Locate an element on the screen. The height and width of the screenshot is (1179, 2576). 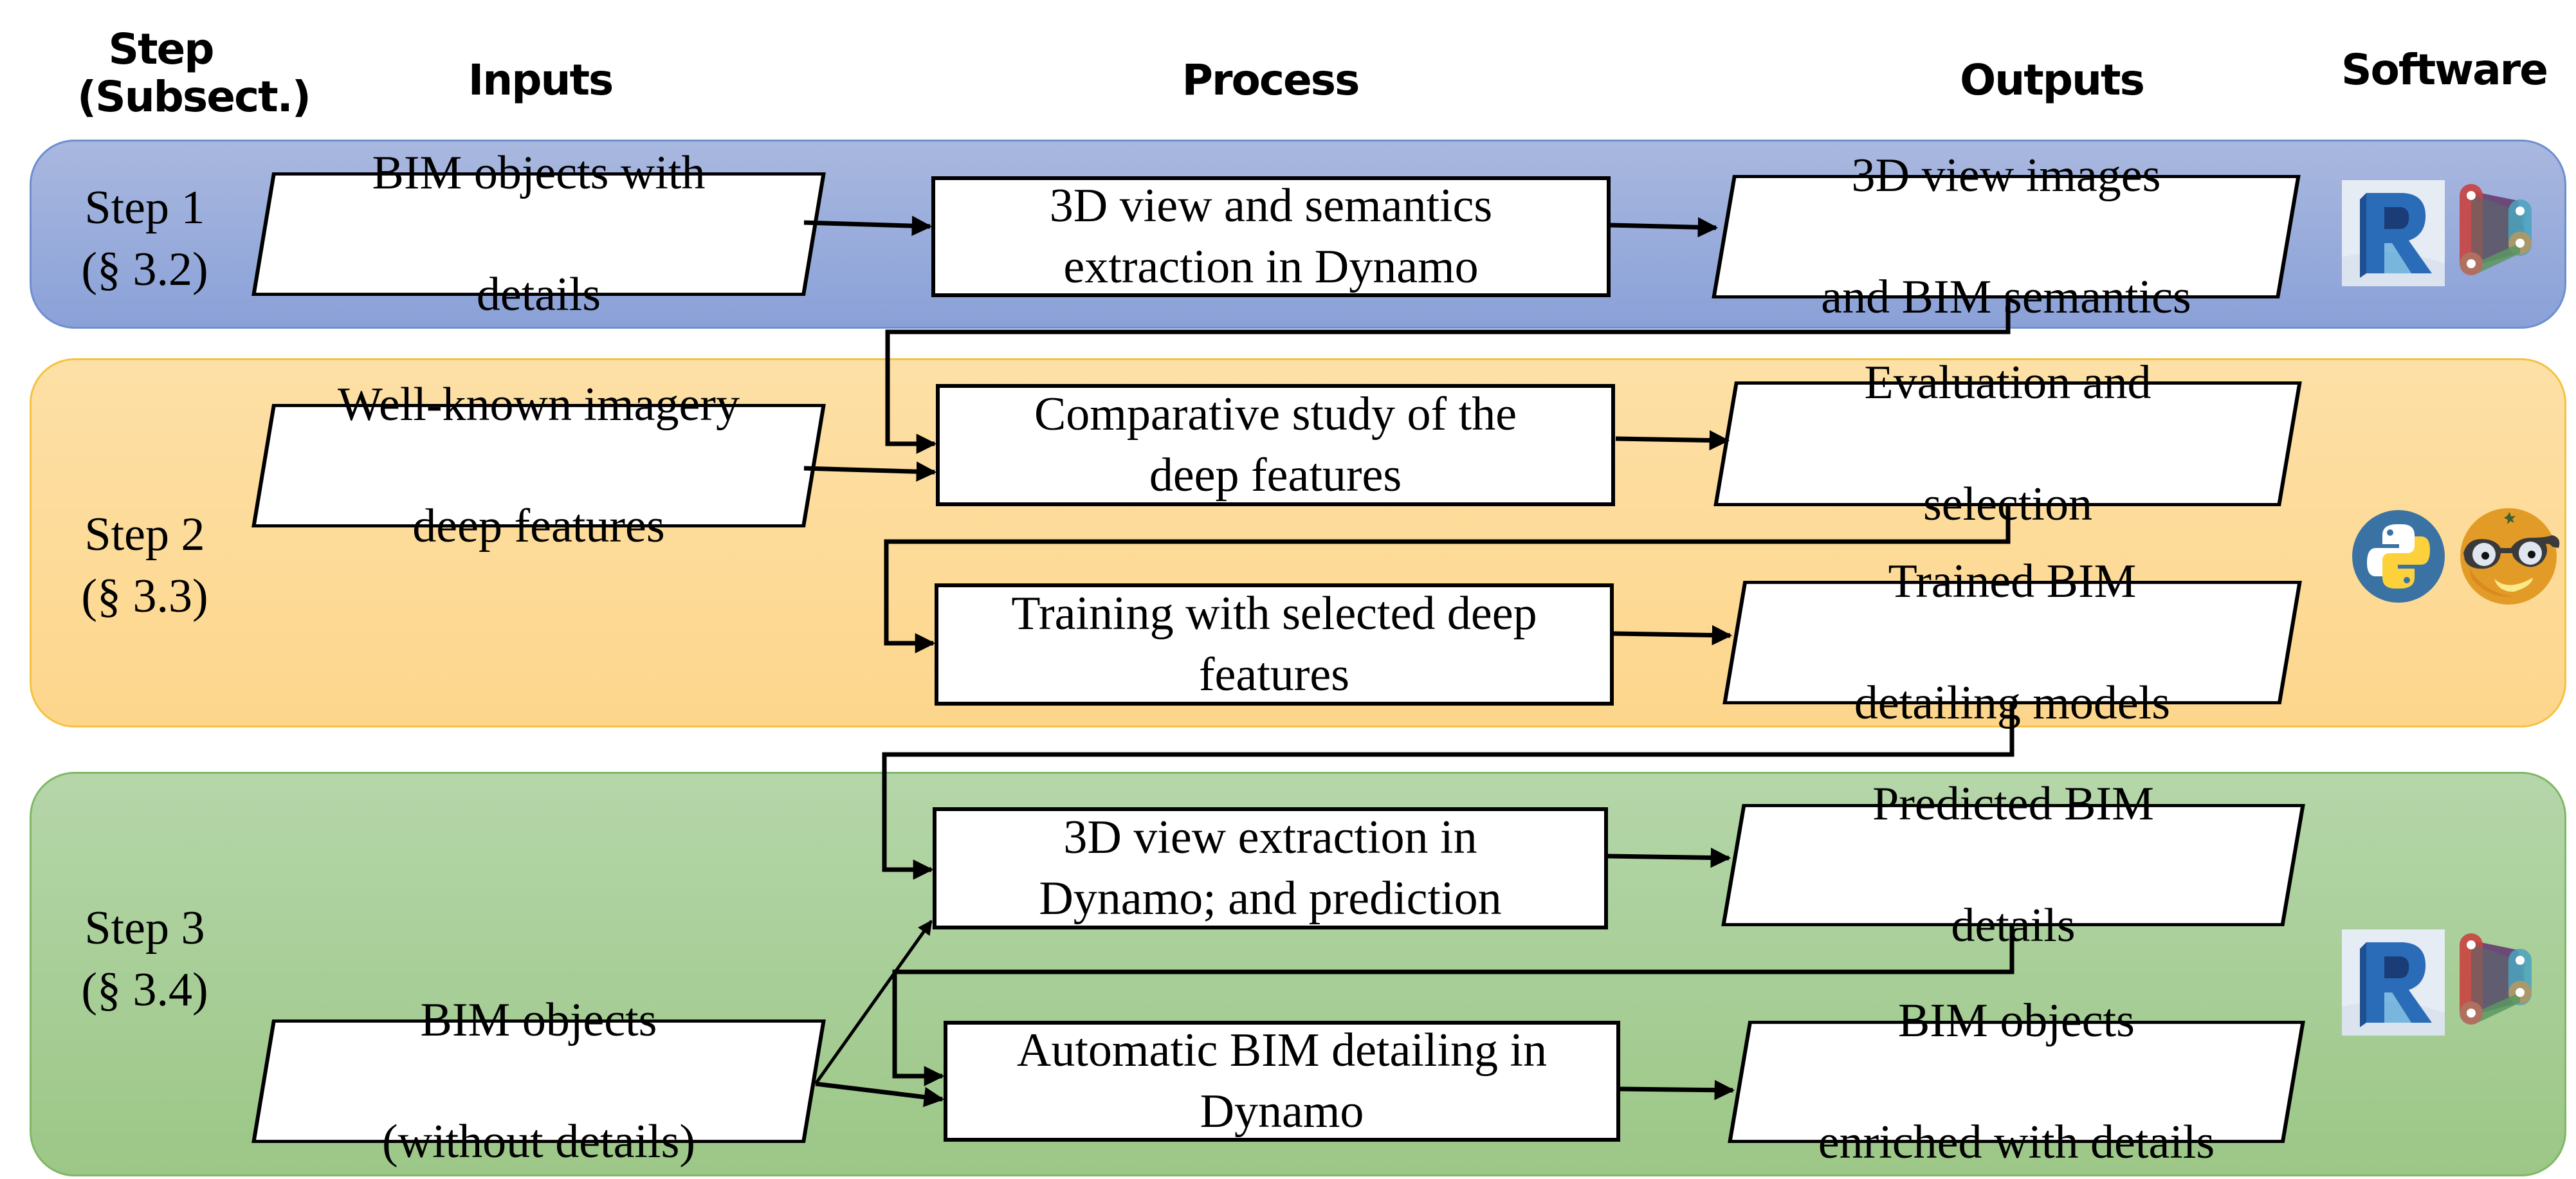
step-2-process-2-line2: features is located at coordinates (1274, 675).